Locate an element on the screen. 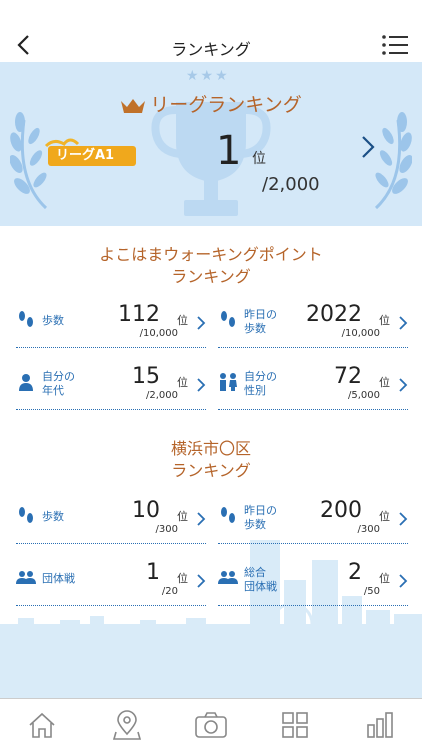  menu-button is located at coordinates (395, 46).